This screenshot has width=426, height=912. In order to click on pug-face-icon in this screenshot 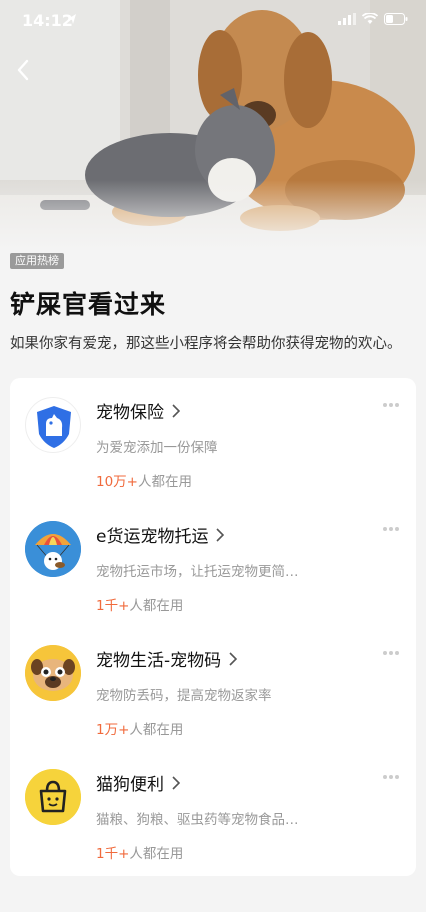, I will do `click(53, 673)`.